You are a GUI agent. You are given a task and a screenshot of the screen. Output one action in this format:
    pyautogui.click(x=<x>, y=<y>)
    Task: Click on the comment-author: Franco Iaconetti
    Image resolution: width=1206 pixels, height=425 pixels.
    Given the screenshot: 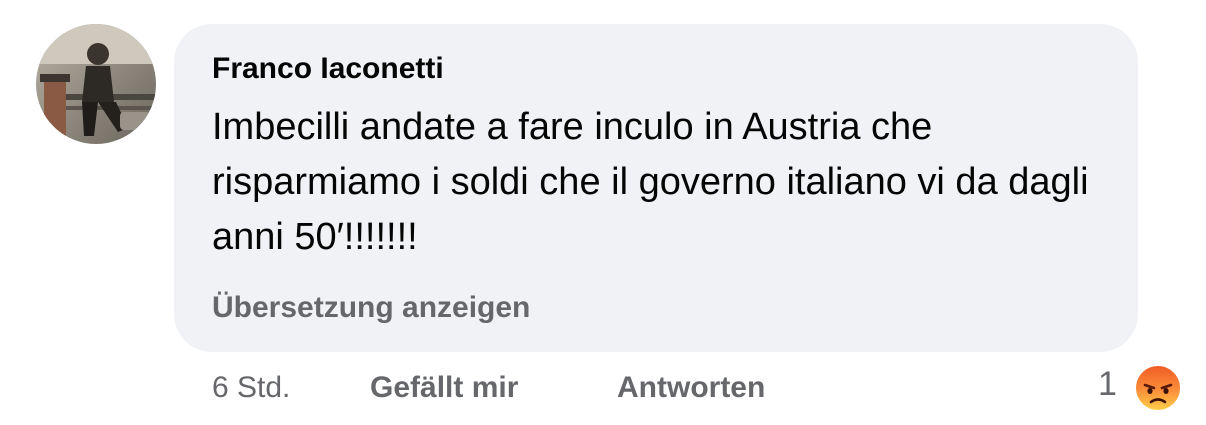 What is the action you would take?
    pyautogui.click(x=328, y=69)
    